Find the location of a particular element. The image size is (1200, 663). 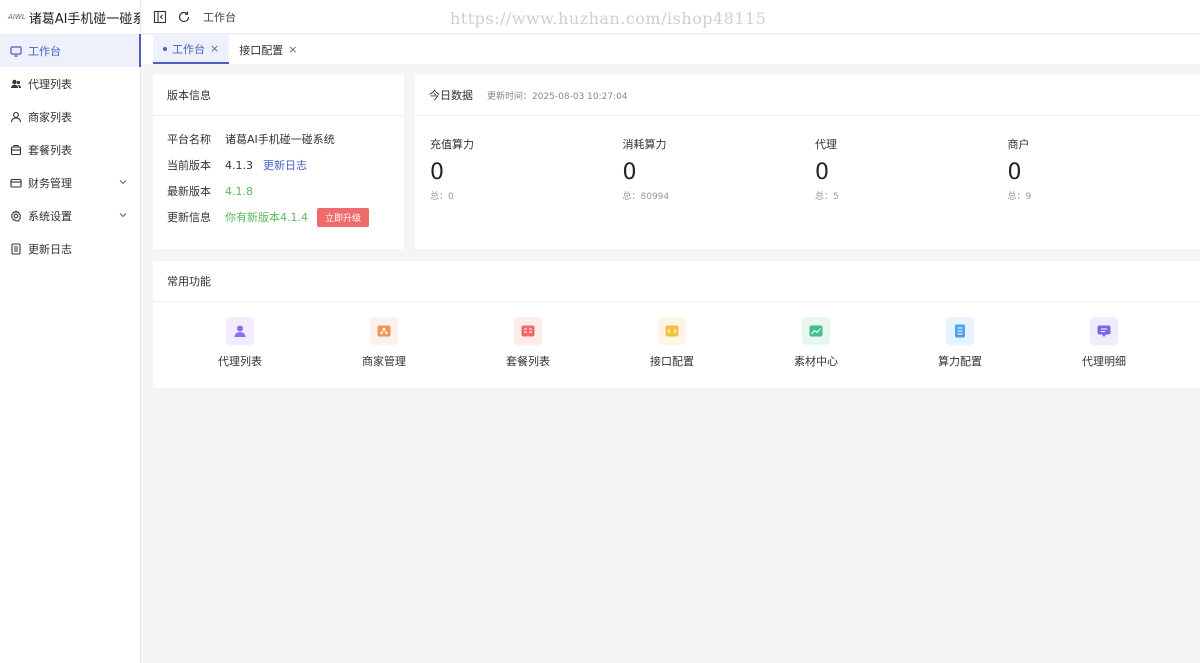

stat-total: 总：80994 is located at coordinates (646, 197).